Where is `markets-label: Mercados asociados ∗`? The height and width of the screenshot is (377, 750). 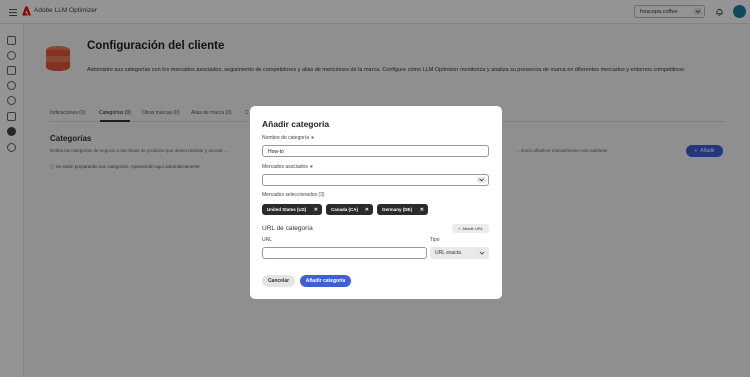 markets-label: Mercados asociados ∗ is located at coordinates (287, 167).